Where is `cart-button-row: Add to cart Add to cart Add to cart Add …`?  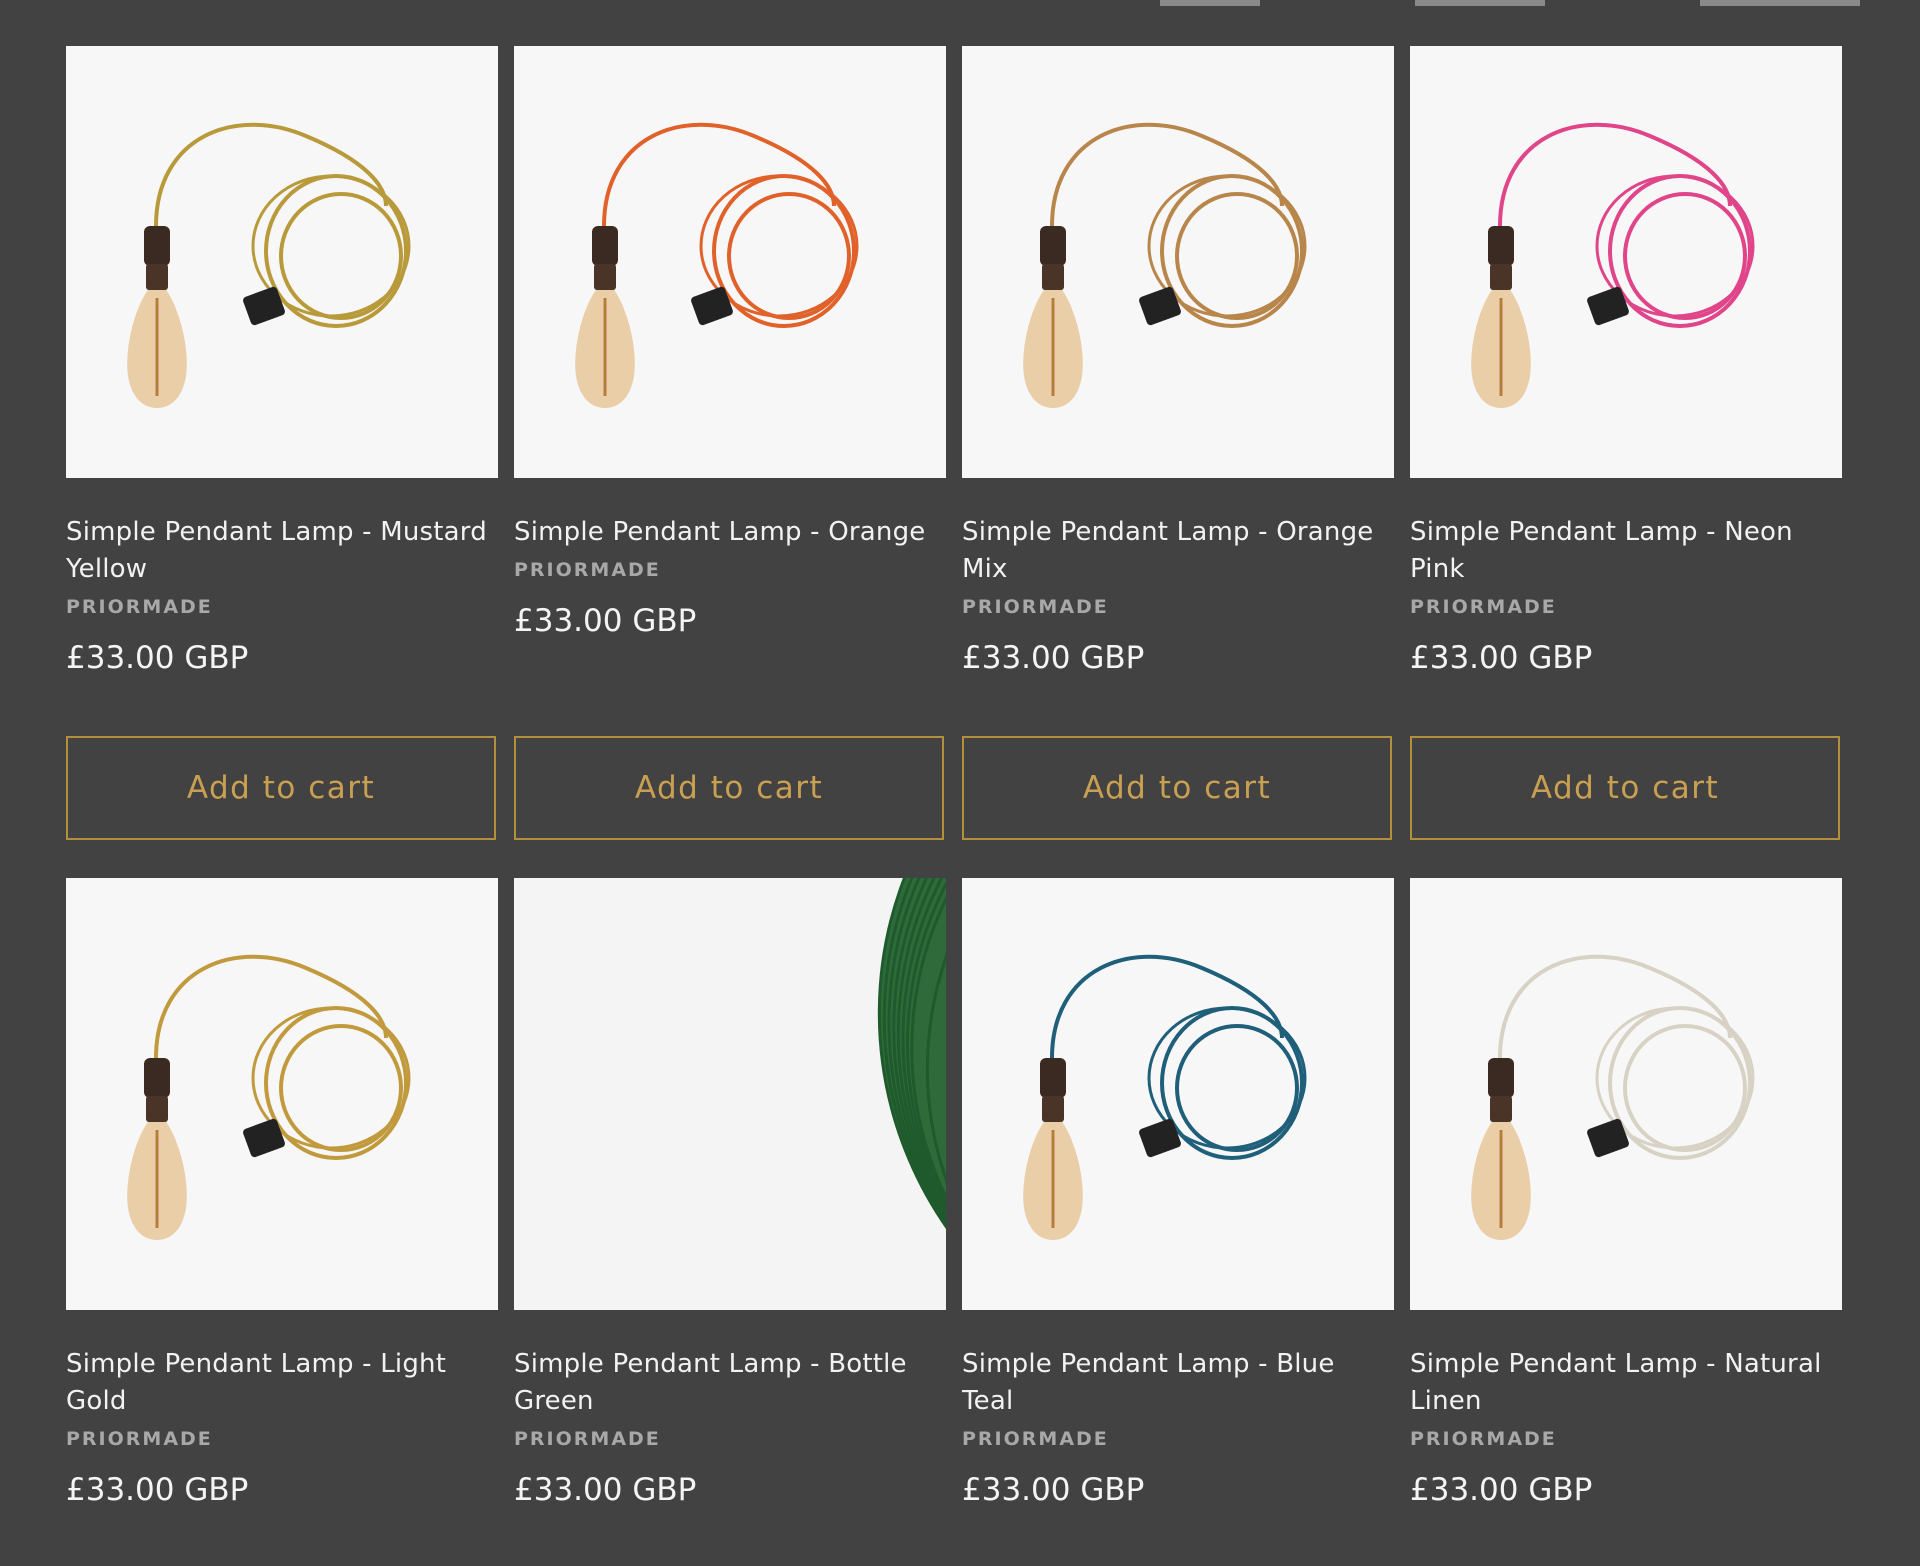
cart-button-row: Add to cart Add to cart Add to cart Add … is located at coordinates (954, 788).